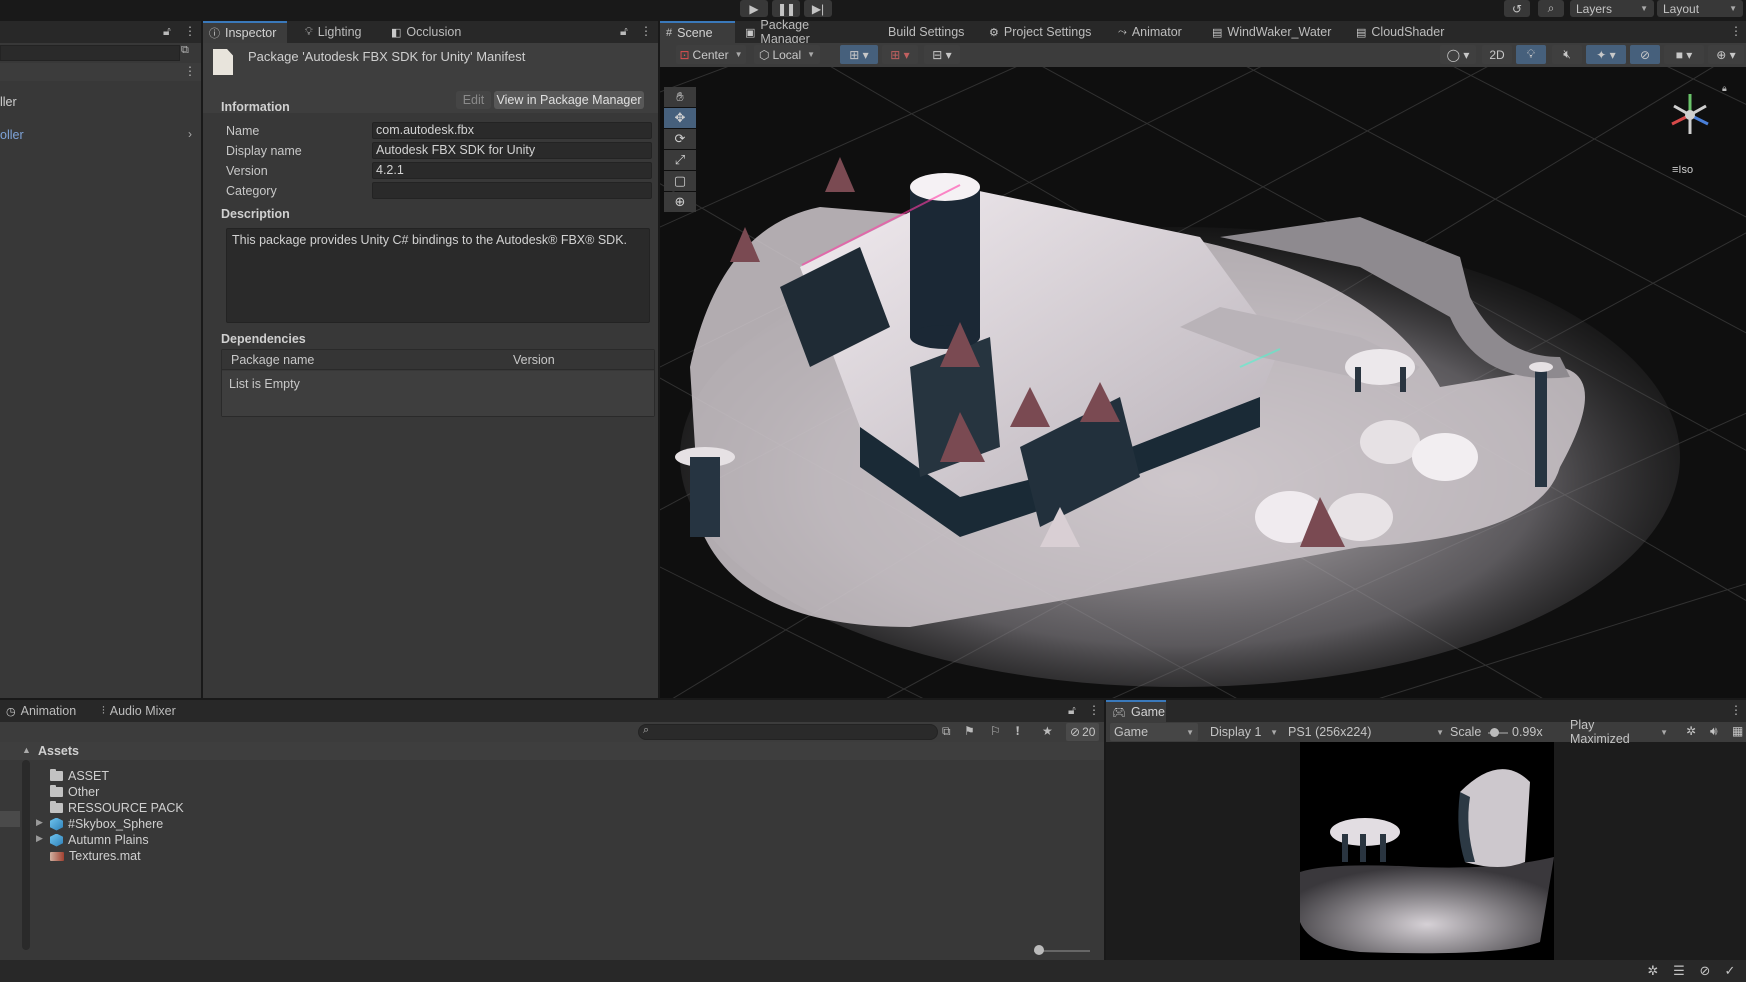 This screenshot has width=1746, height=982. What do you see at coordinates (680, 97) in the screenshot?
I see `hand-tool: ✋︎` at bounding box center [680, 97].